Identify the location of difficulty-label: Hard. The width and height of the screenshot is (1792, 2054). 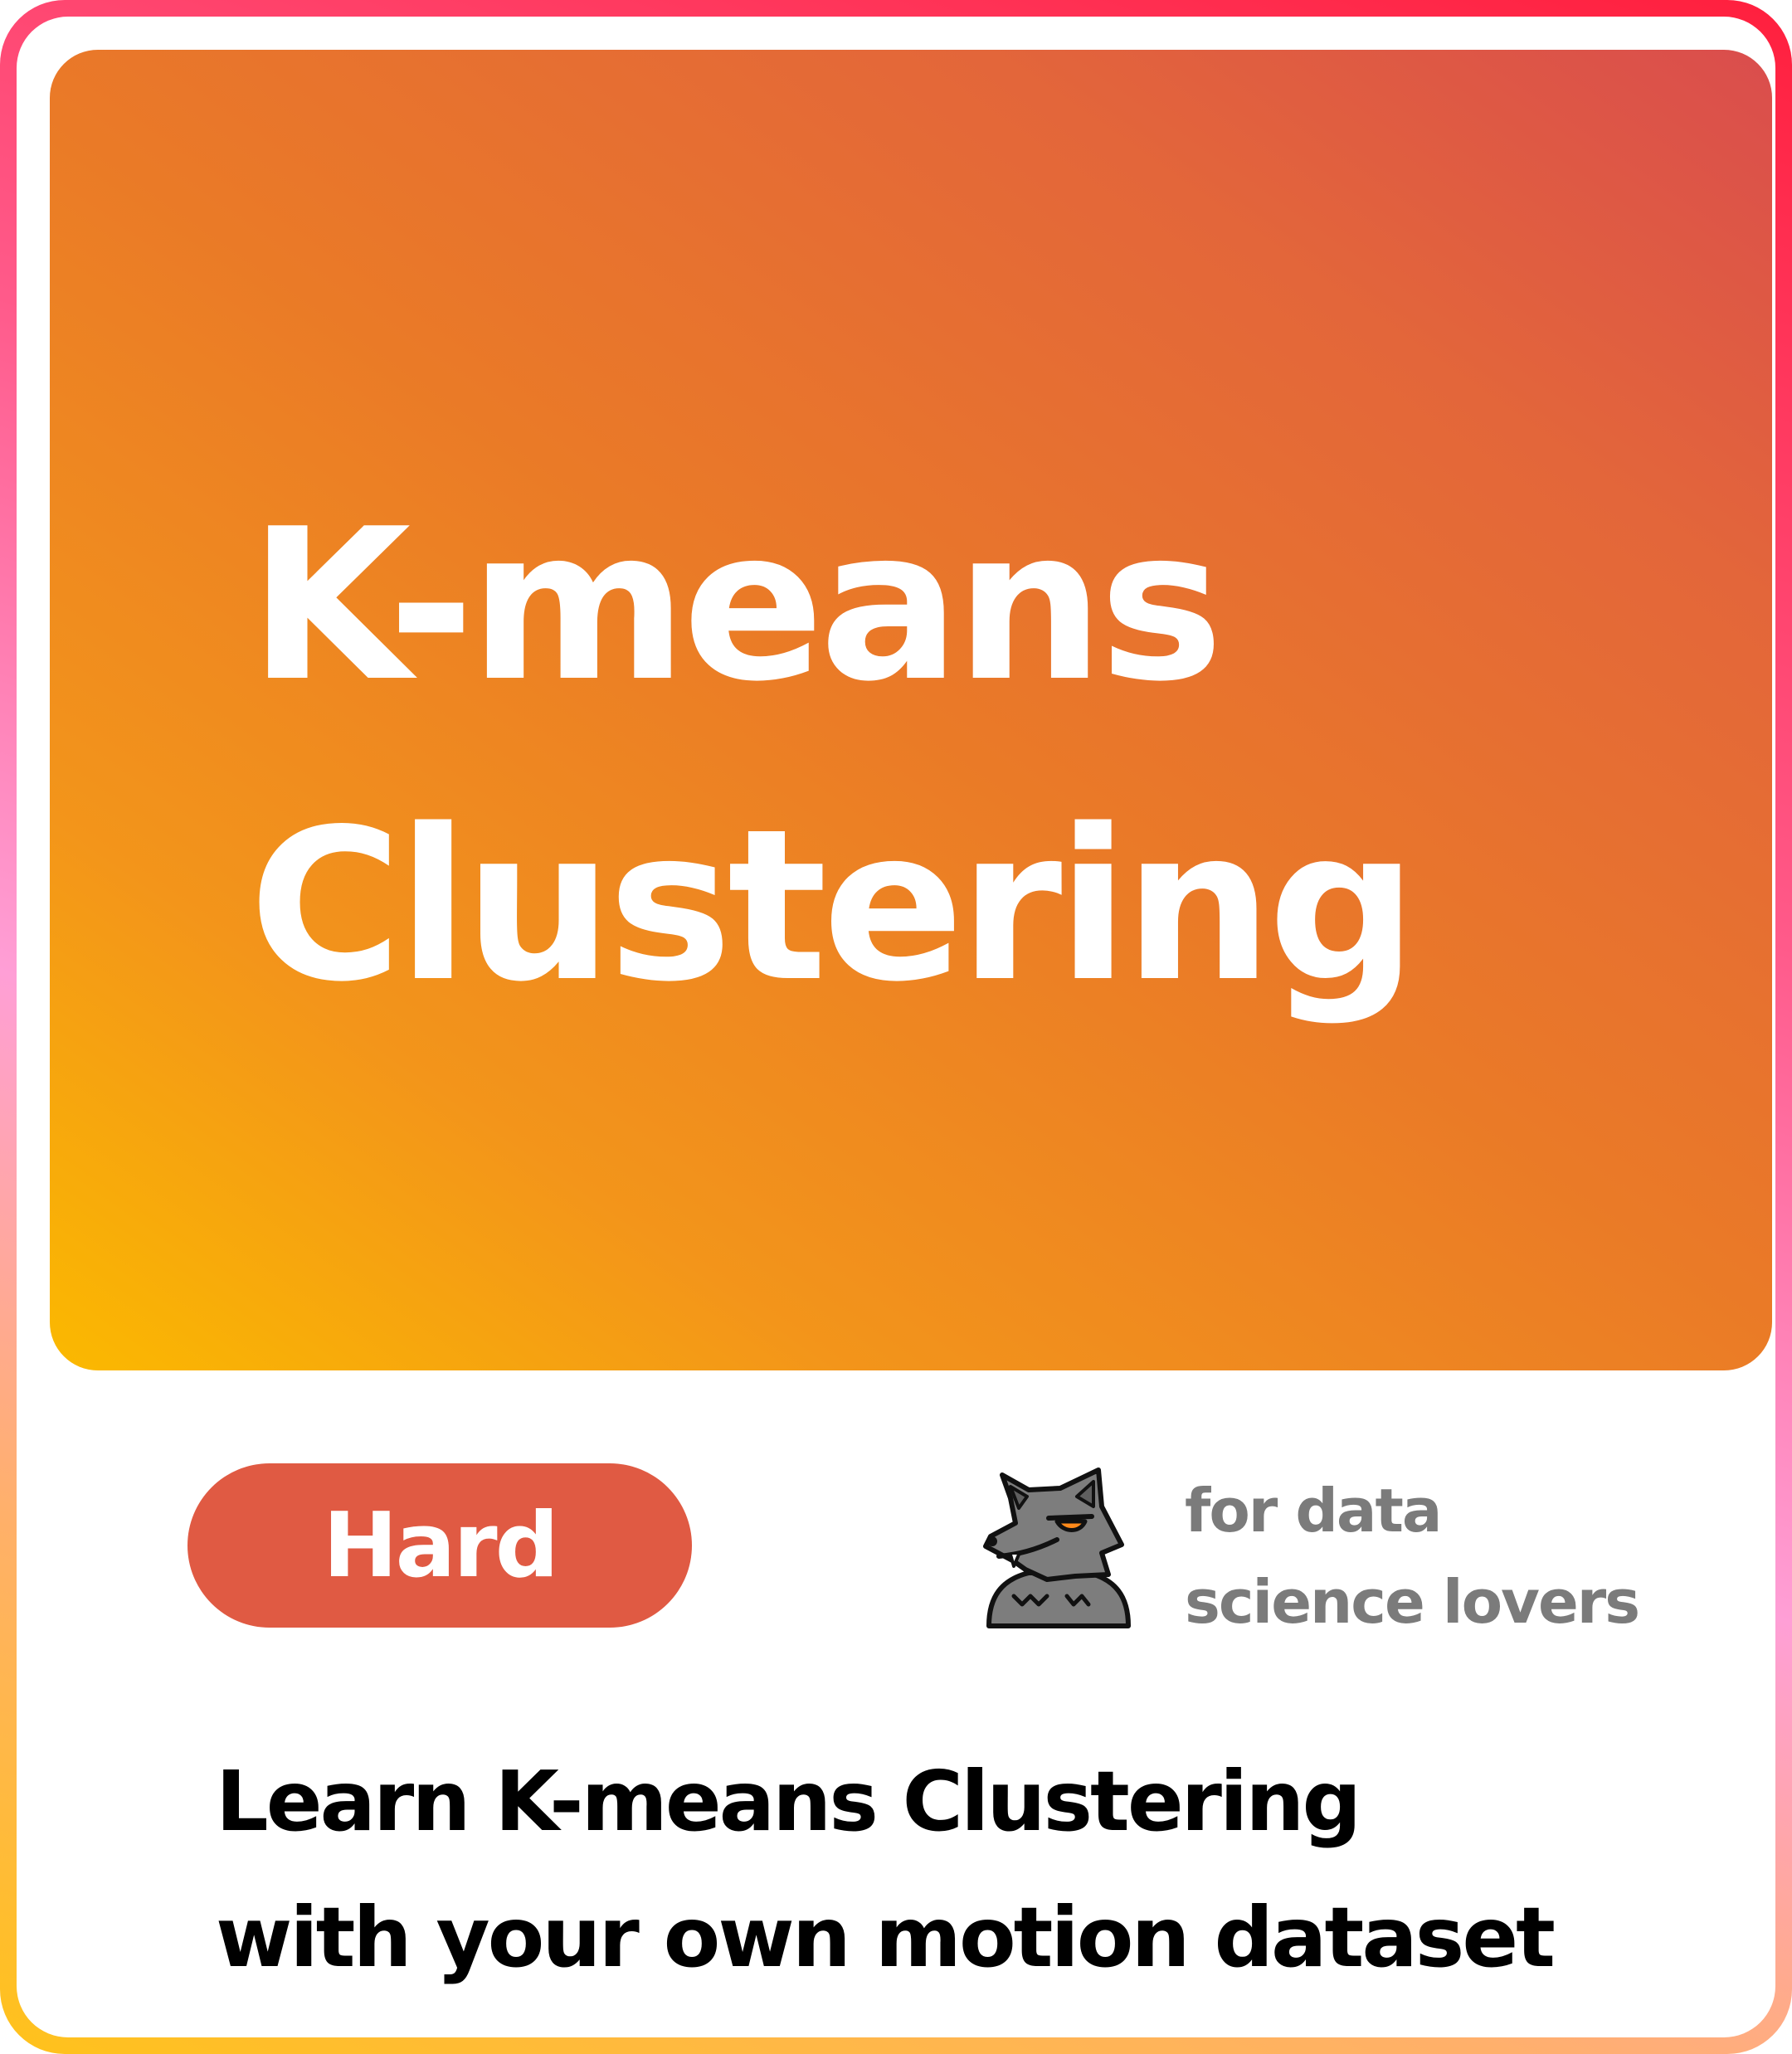
(441, 1545).